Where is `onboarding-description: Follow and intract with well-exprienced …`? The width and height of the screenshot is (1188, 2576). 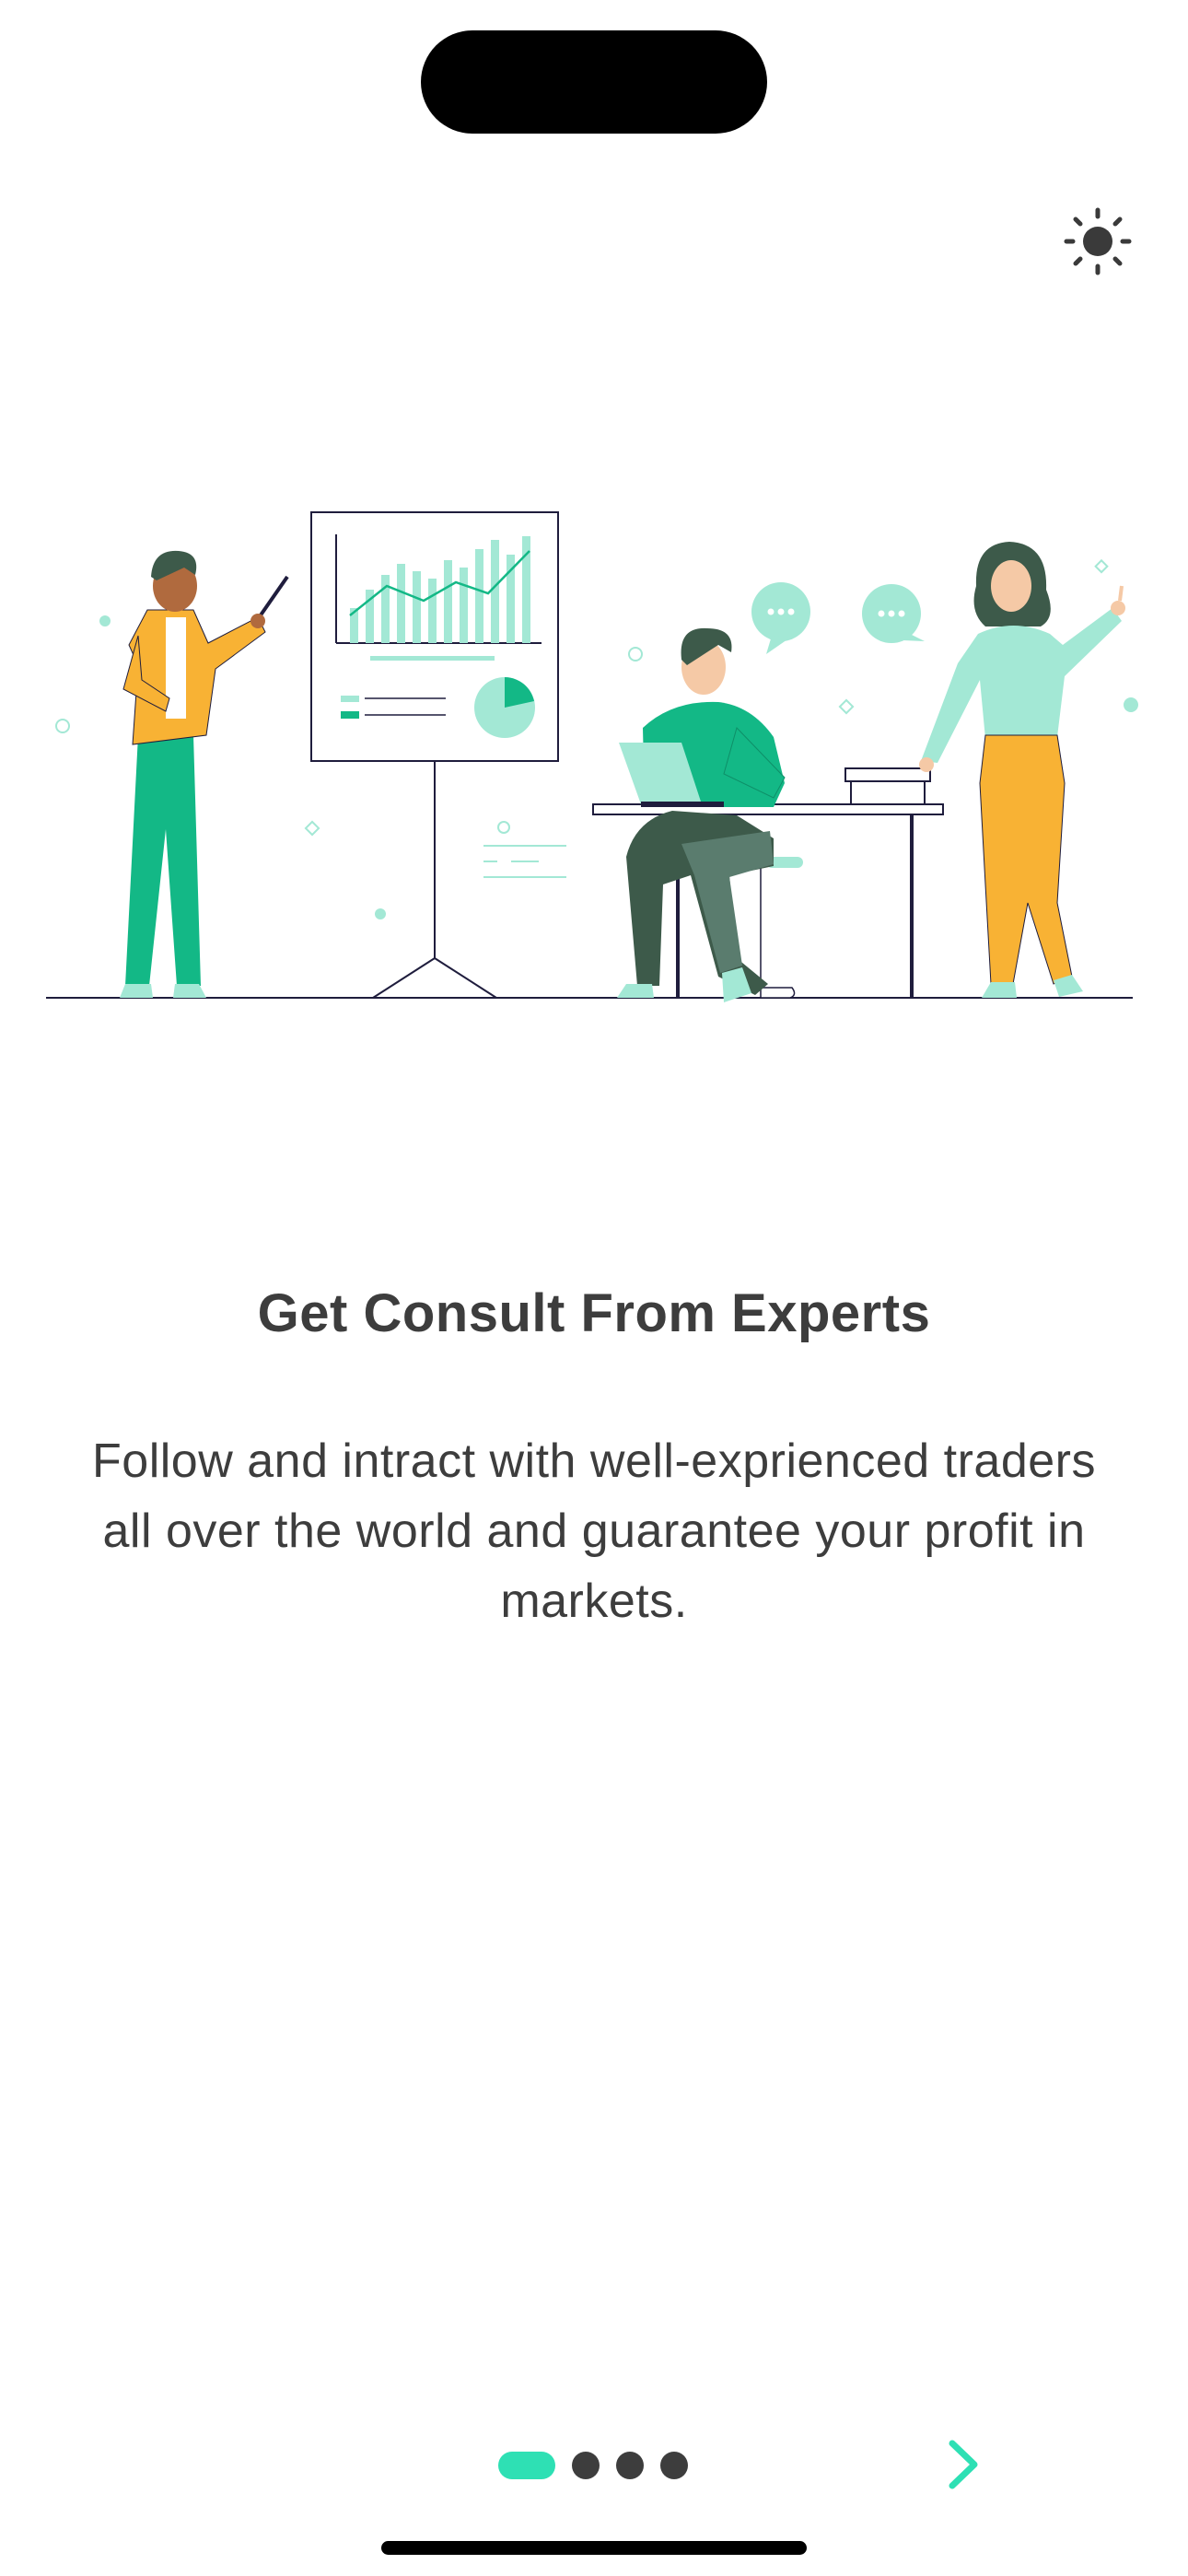
onboarding-description: Follow and intract with well-exprienced … is located at coordinates (594, 1531).